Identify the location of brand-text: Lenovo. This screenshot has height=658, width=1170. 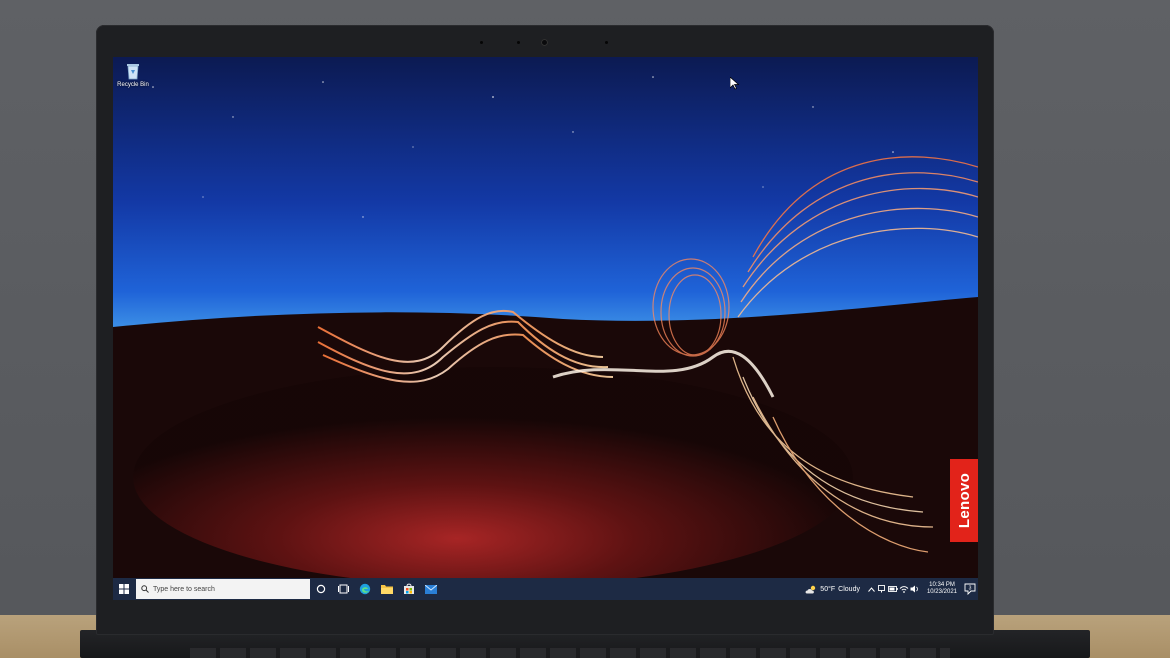
(965, 500).